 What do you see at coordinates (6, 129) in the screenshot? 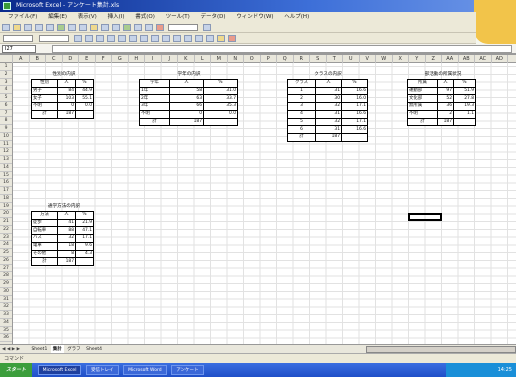
I see `row-header: 9` at bounding box center [6, 129].